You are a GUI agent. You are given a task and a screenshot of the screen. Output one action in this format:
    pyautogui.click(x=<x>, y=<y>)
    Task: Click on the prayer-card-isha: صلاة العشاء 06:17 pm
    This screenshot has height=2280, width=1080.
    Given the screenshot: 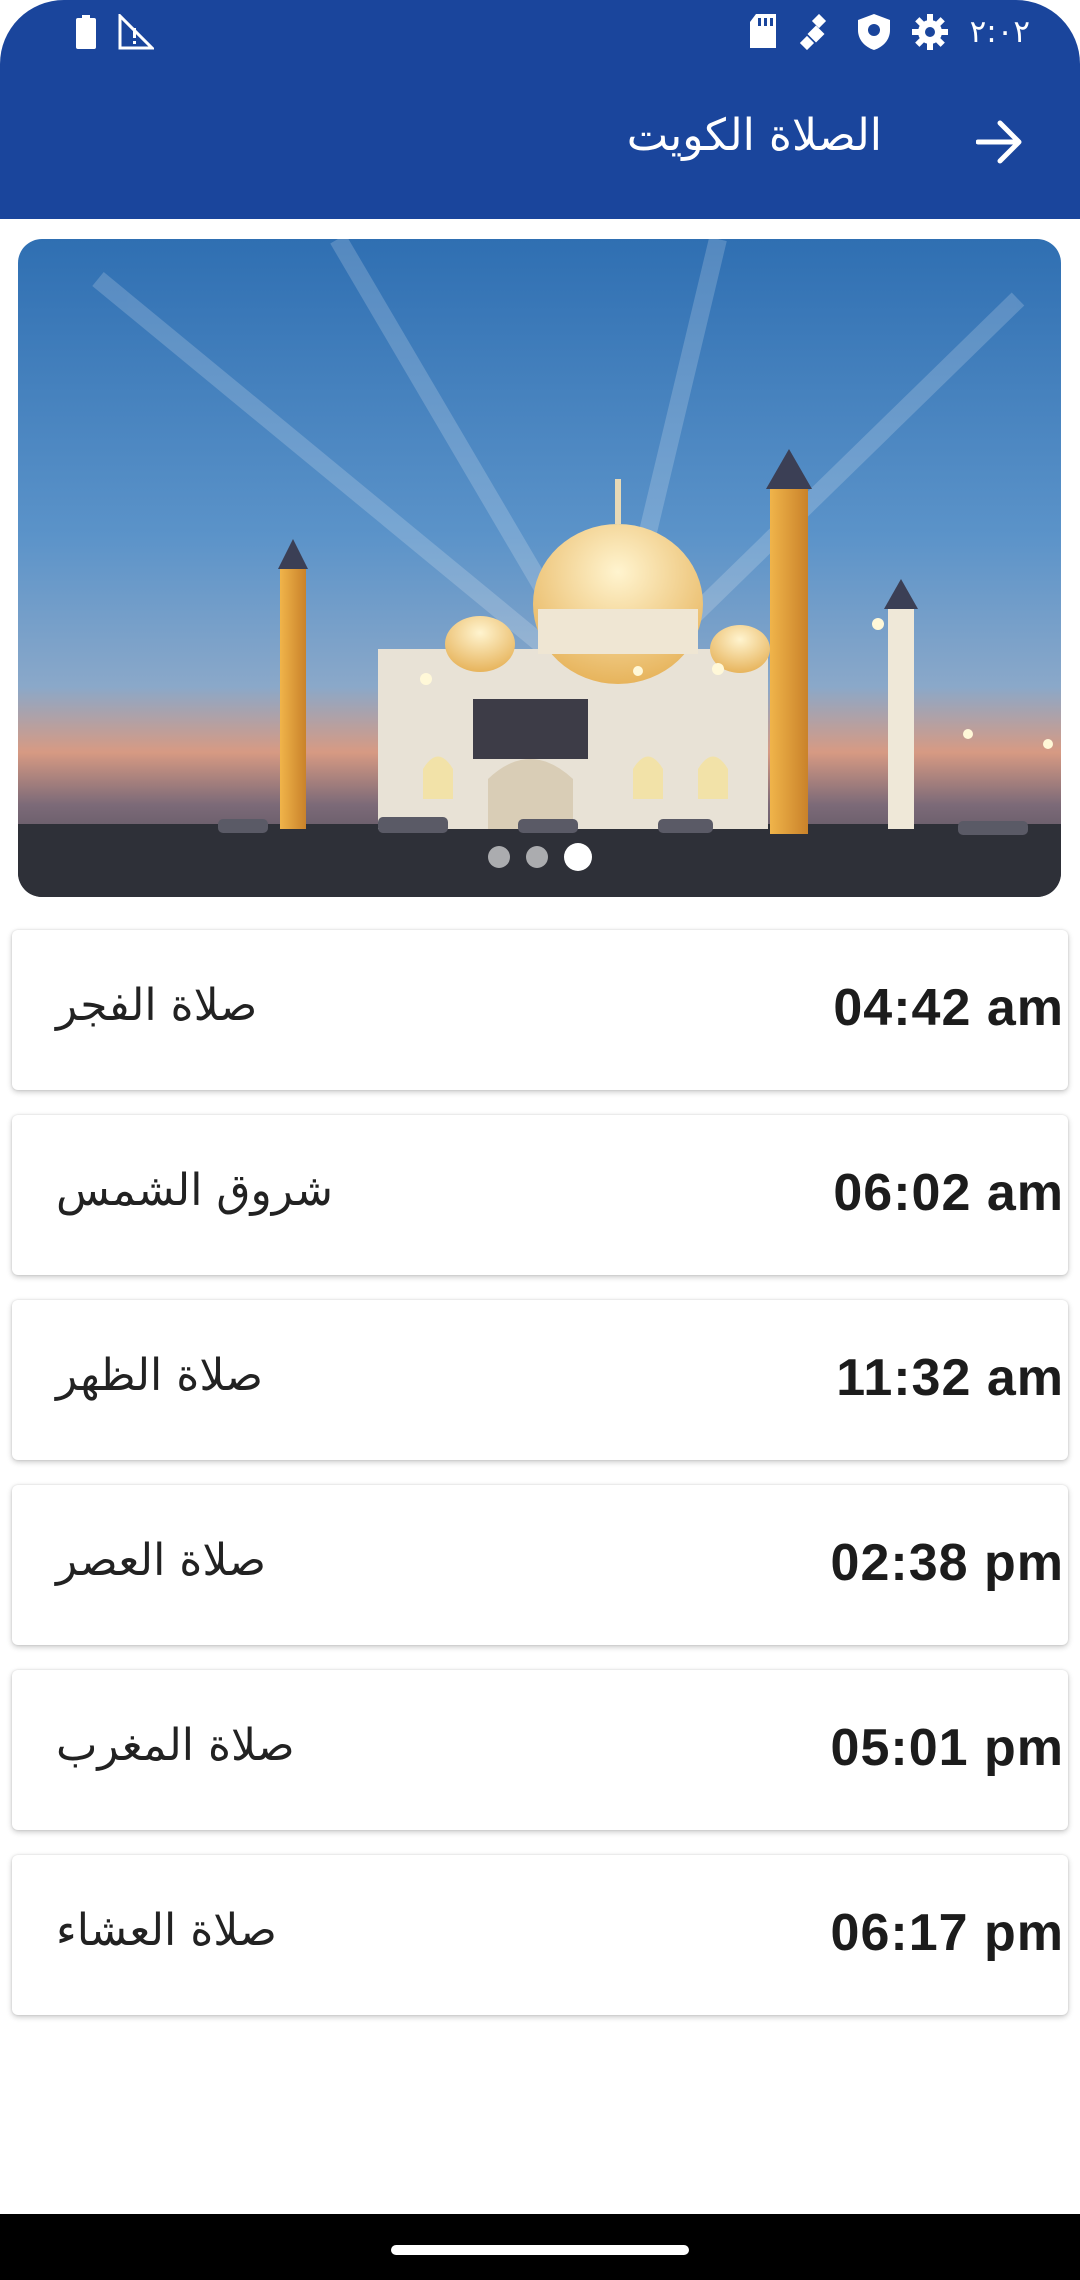 What is the action you would take?
    pyautogui.click(x=540, y=1935)
    